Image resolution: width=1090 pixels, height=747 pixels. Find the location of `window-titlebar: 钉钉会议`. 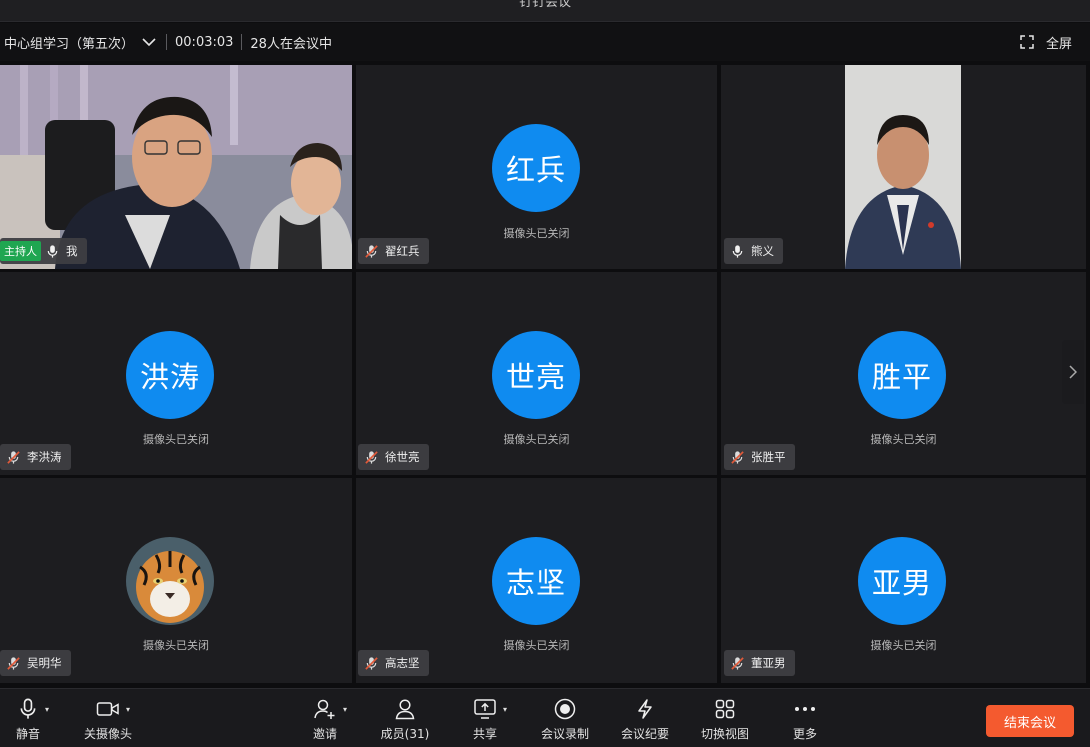

window-titlebar: 钉钉会议 is located at coordinates (545, 11).